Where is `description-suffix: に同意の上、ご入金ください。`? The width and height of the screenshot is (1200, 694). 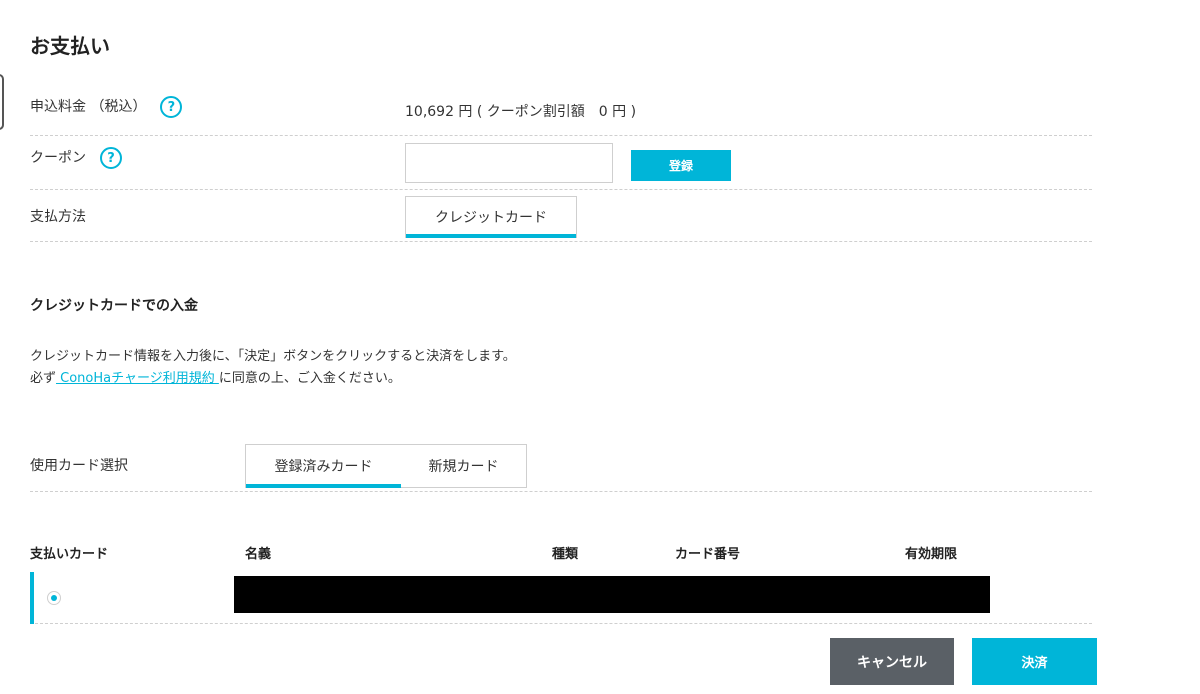 description-suffix: に同意の上、ご入金ください。 is located at coordinates (309, 378).